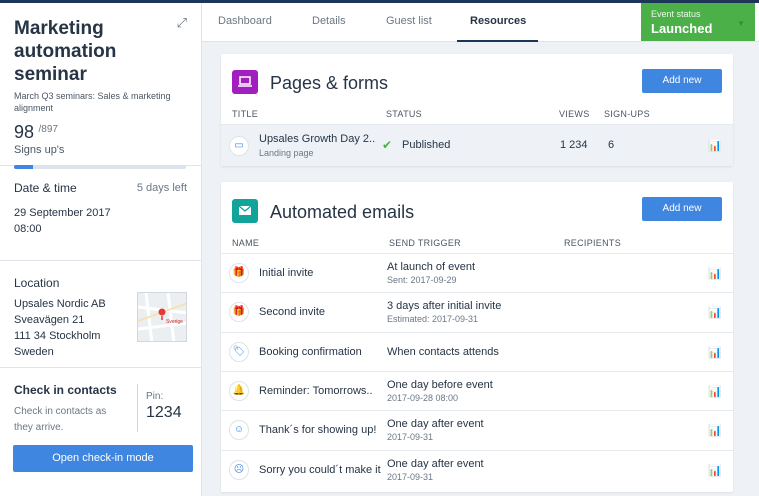 Image resolution: width=759 pixels, height=496 pixels. Describe the element at coordinates (245, 211) in the screenshot. I see `envelope-icon` at that location.